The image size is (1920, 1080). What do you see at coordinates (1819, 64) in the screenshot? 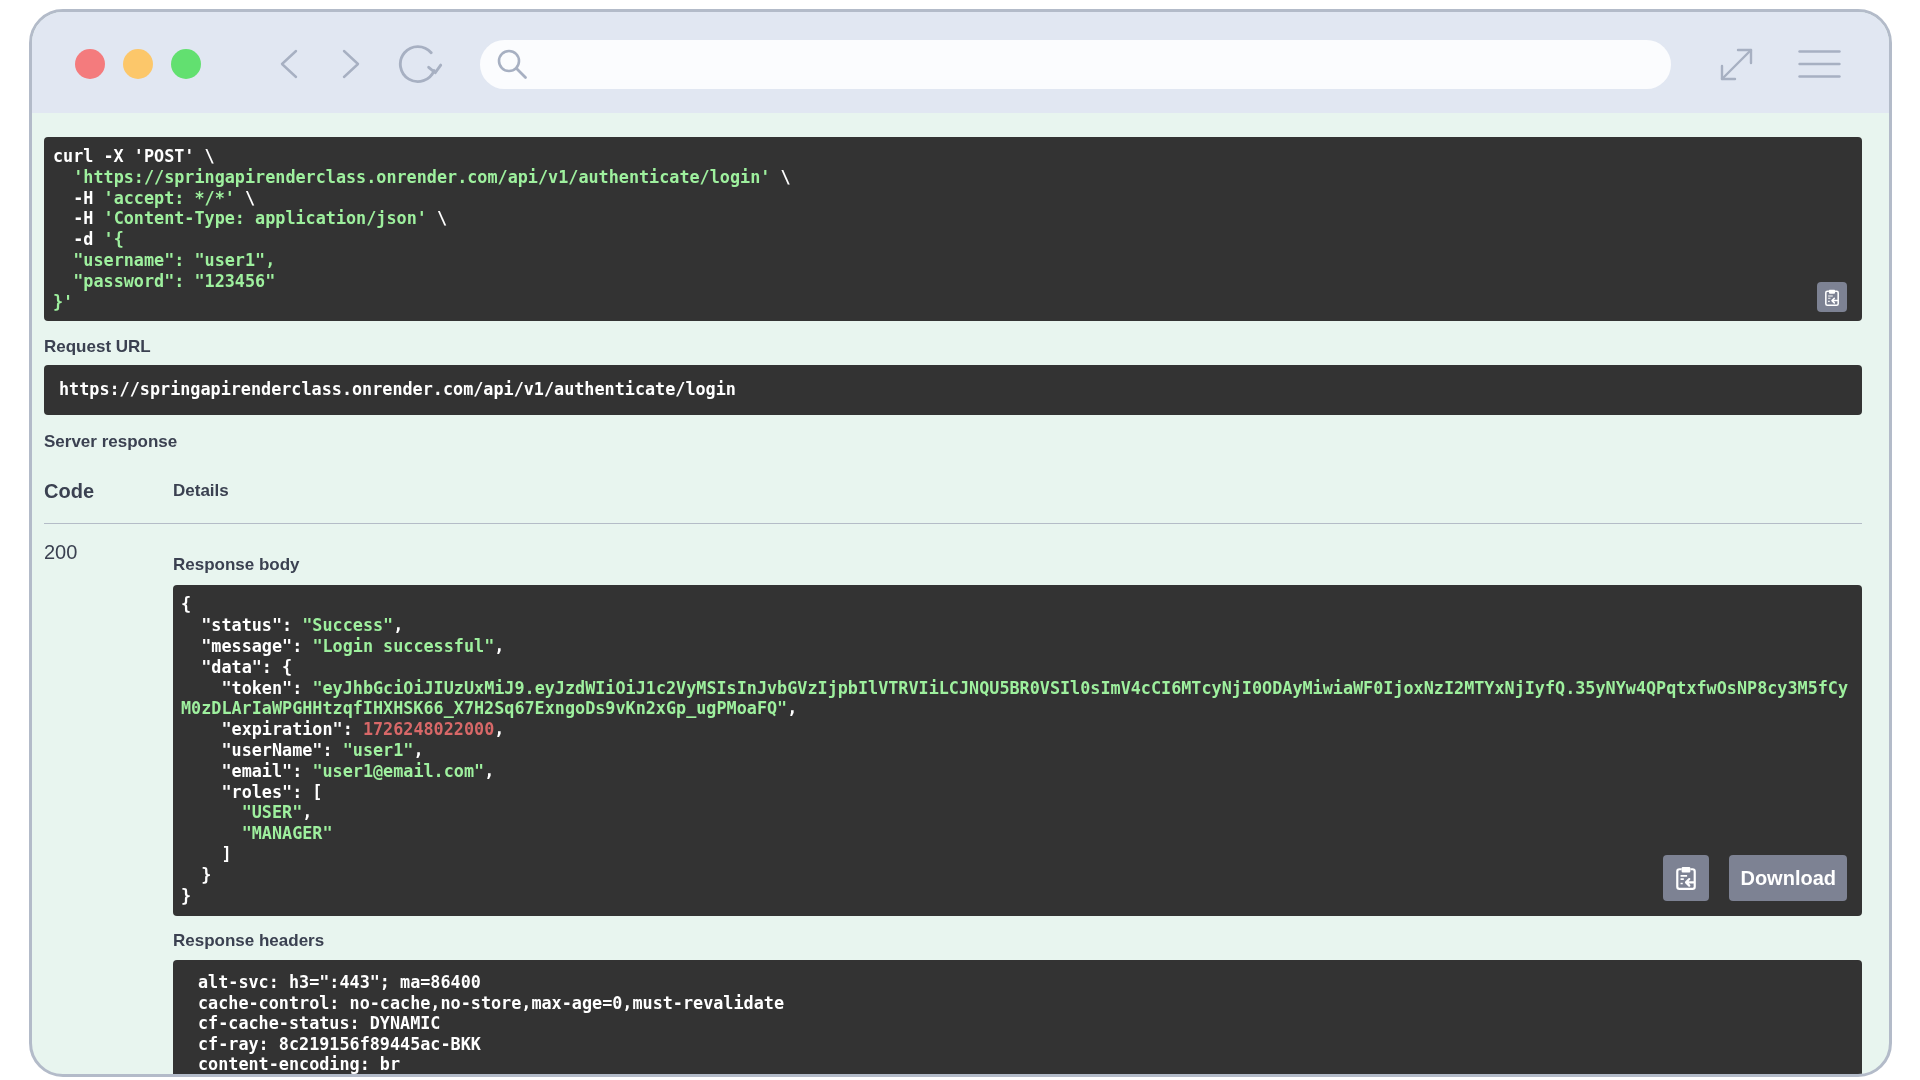
I see `menu-icon` at bounding box center [1819, 64].